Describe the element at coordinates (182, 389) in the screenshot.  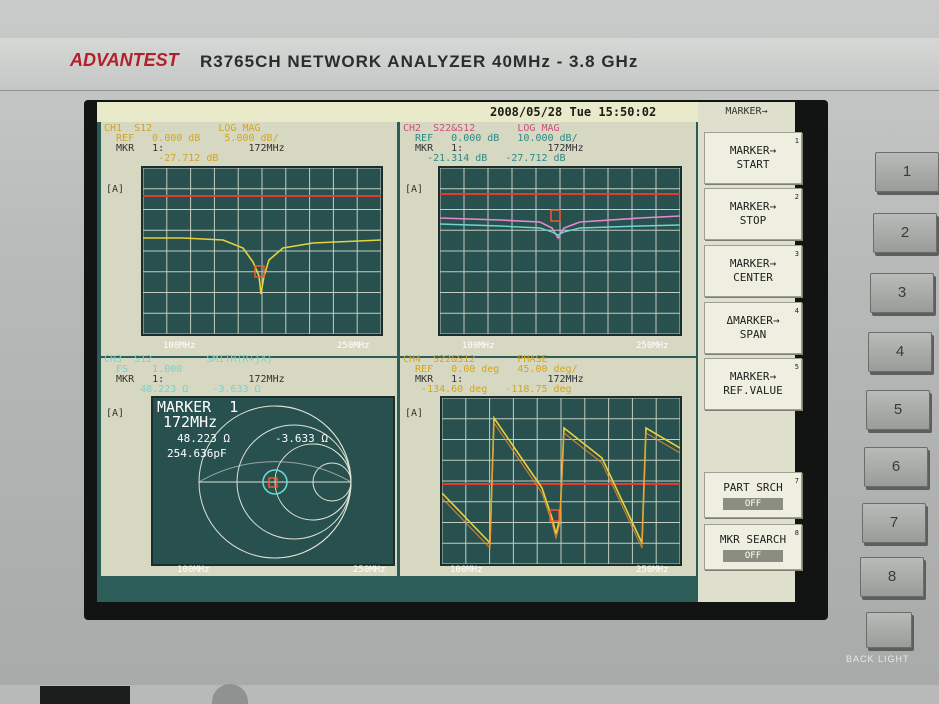
I see `ch3-header-4: 48.223 Ω -3.633 Ω` at that location.